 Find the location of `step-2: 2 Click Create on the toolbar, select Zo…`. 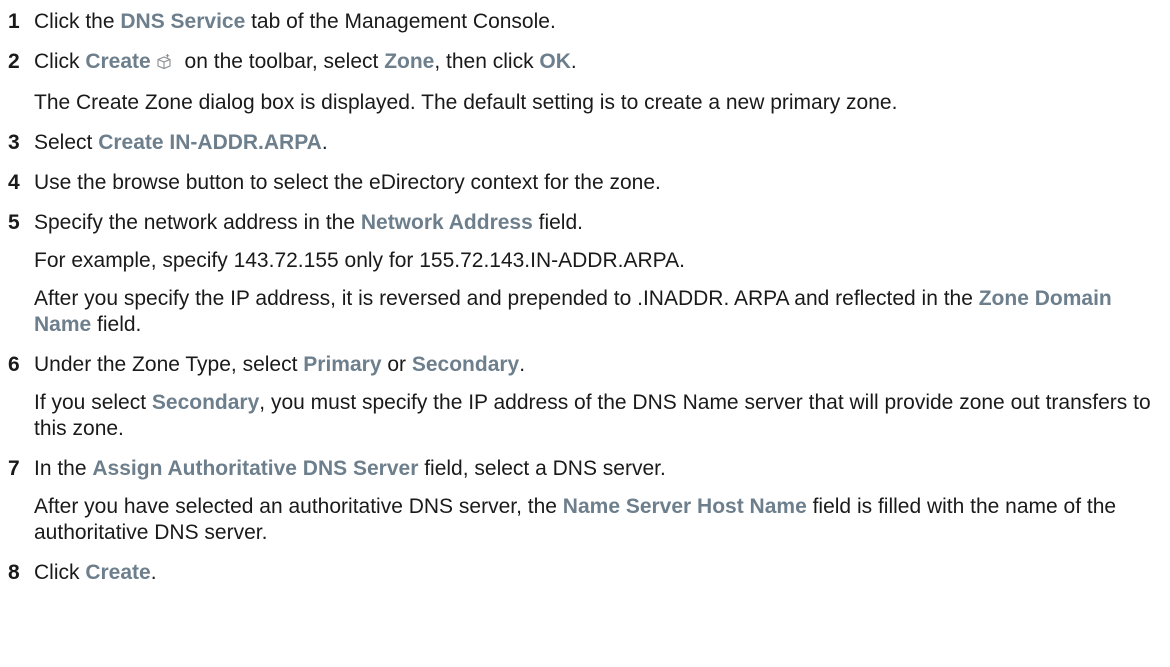

step-2: 2 Click Create on the toolbar, select Zo… is located at coordinates (589, 63).